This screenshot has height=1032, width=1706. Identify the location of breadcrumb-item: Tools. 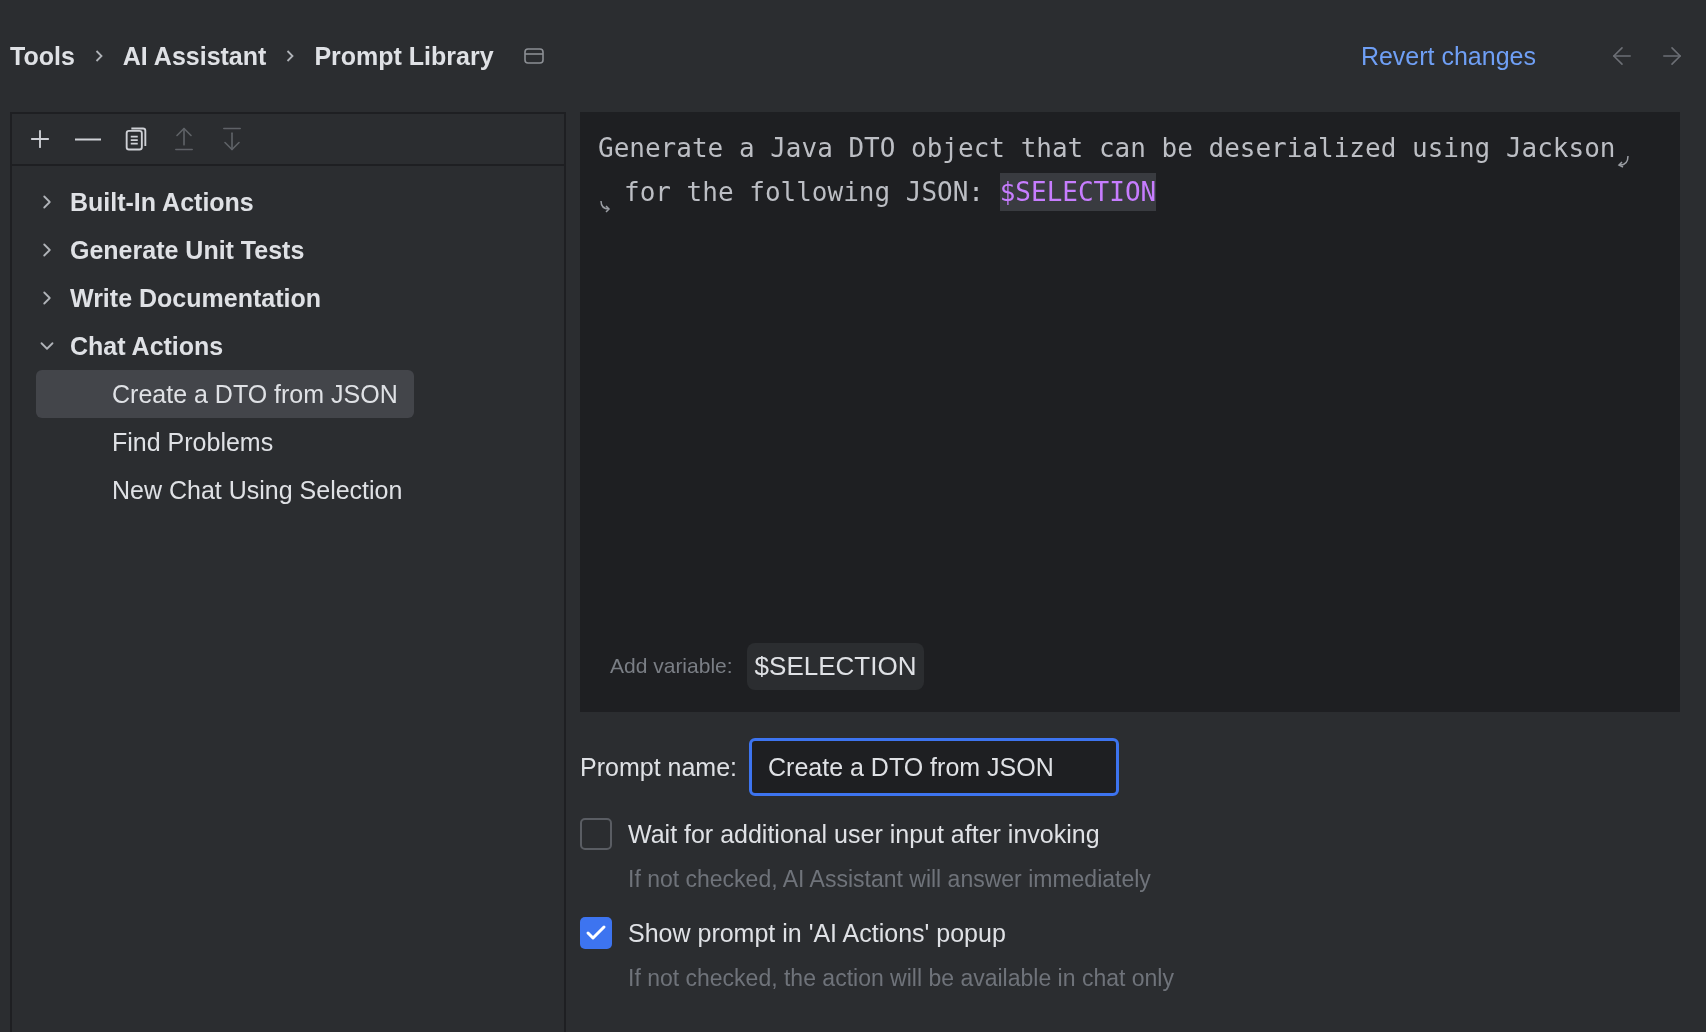
(42, 56).